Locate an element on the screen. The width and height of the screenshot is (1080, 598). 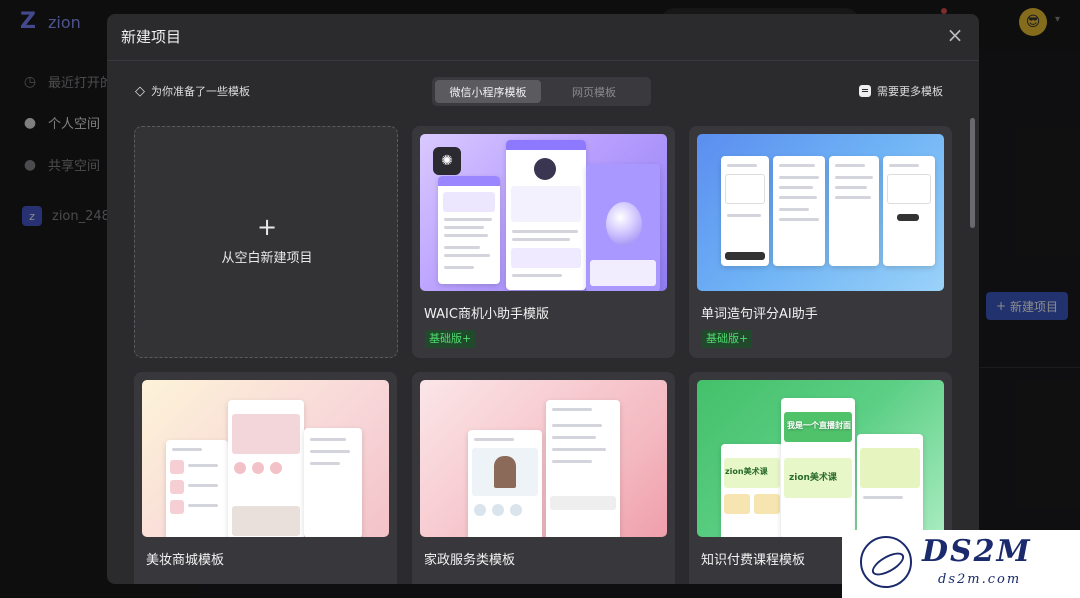
tab-wechat-miniprogram: 微信小程序模板 is located at coordinates (488, 91).